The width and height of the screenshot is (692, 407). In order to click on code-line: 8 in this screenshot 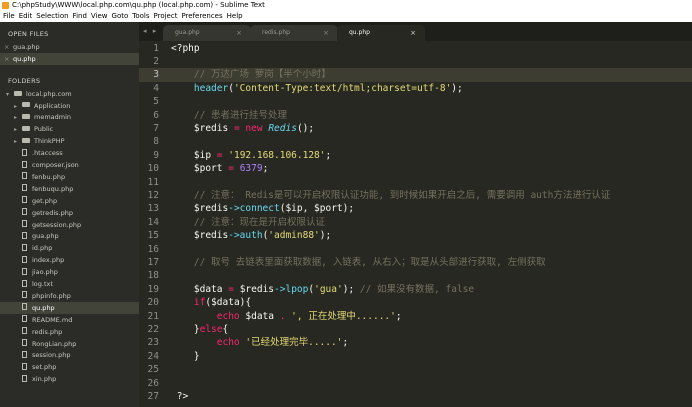, I will do `click(415, 141)`.